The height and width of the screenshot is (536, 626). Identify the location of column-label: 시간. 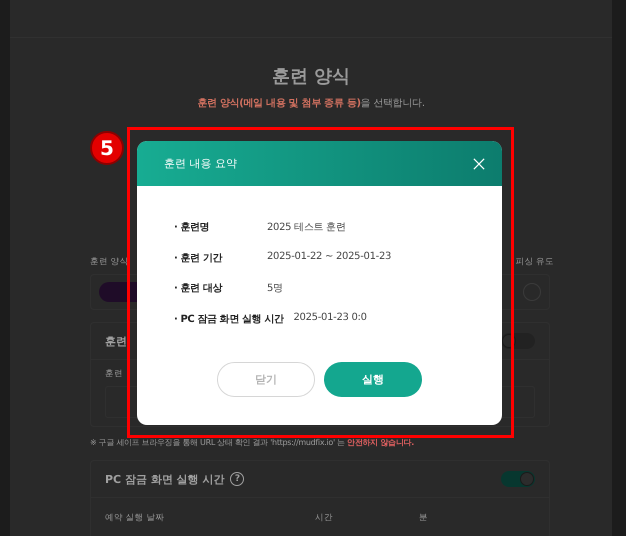
(324, 518).